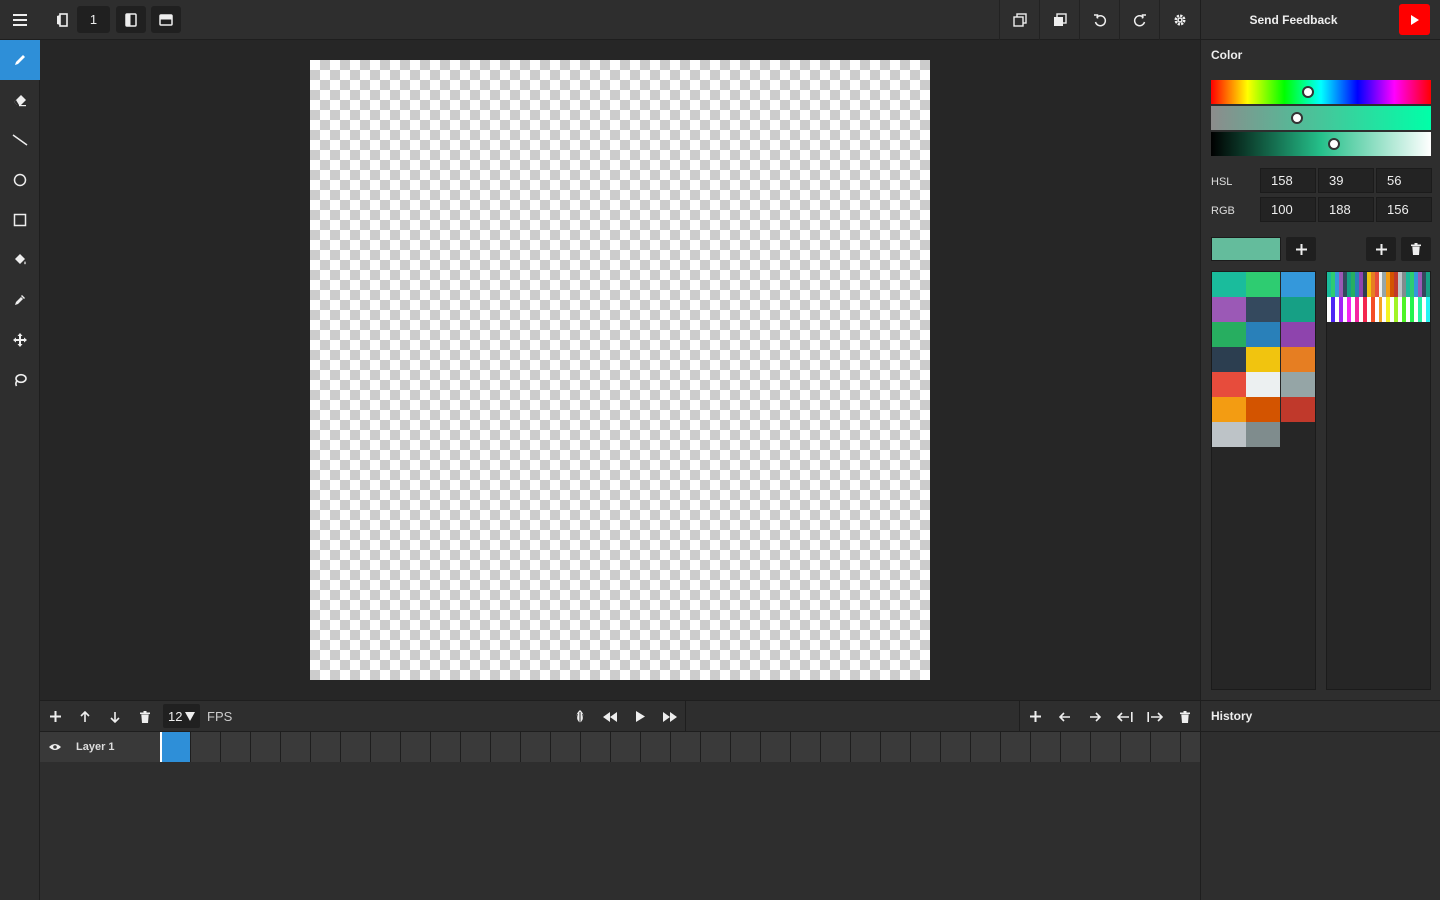 This screenshot has width=1440, height=900. I want to click on youtube-button, so click(1414, 19).